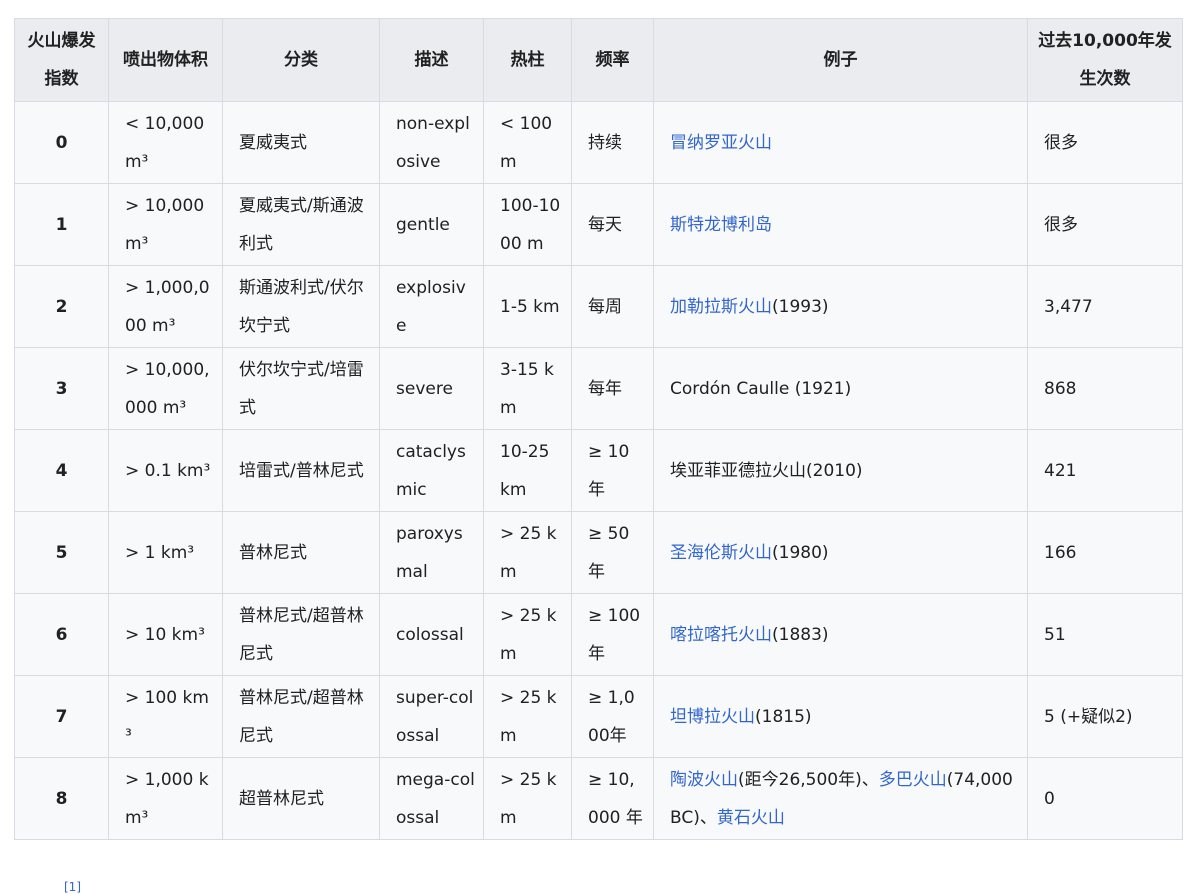 The height and width of the screenshot is (894, 1200). What do you see at coordinates (431, 470) in the screenshot?
I see `description-cell: cataclysmic` at bounding box center [431, 470].